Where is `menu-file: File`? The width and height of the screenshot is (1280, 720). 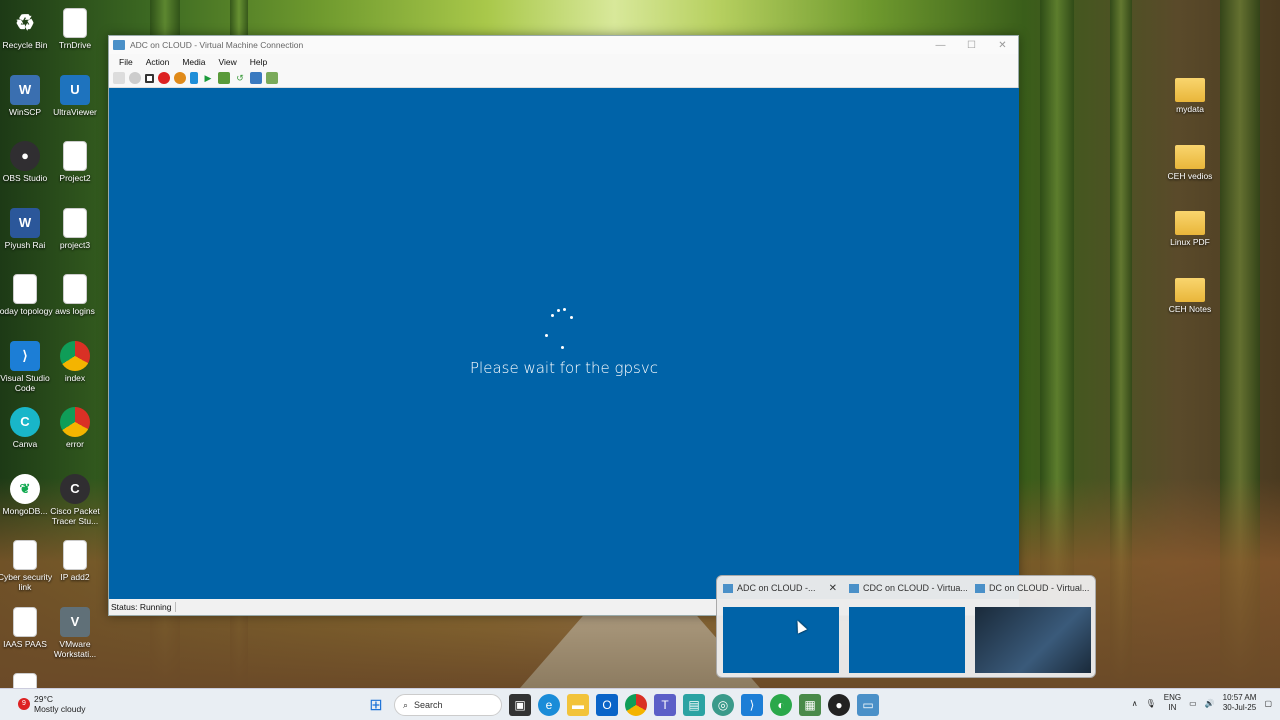 menu-file: File is located at coordinates (126, 62).